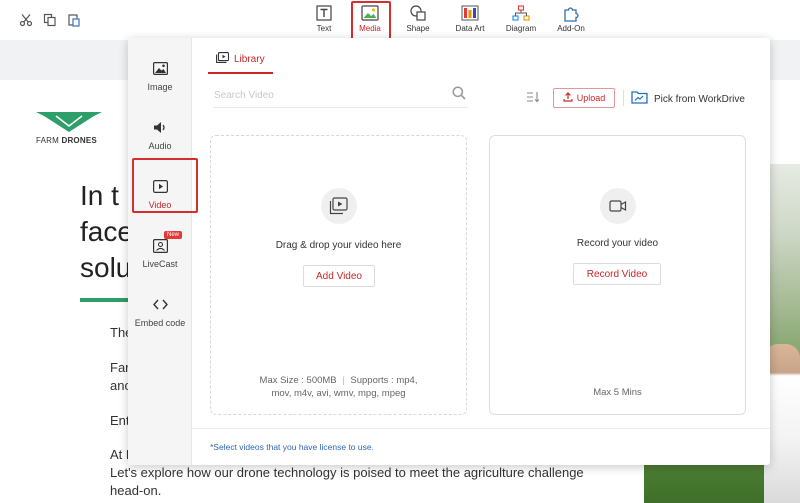 This screenshot has width=800, height=503. Describe the element at coordinates (459, 95) in the screenshot. I see `search-icon` at that location.